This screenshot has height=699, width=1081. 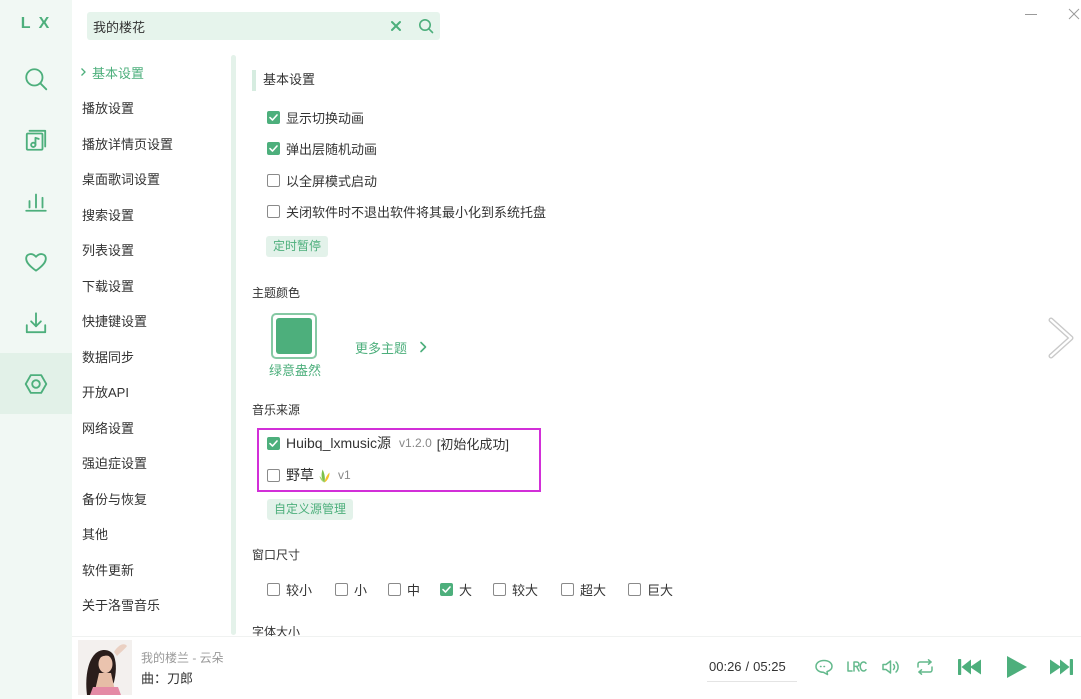 I want to click on option-show-switch-animation: 显示切换动画, so click(x=315, y=117).